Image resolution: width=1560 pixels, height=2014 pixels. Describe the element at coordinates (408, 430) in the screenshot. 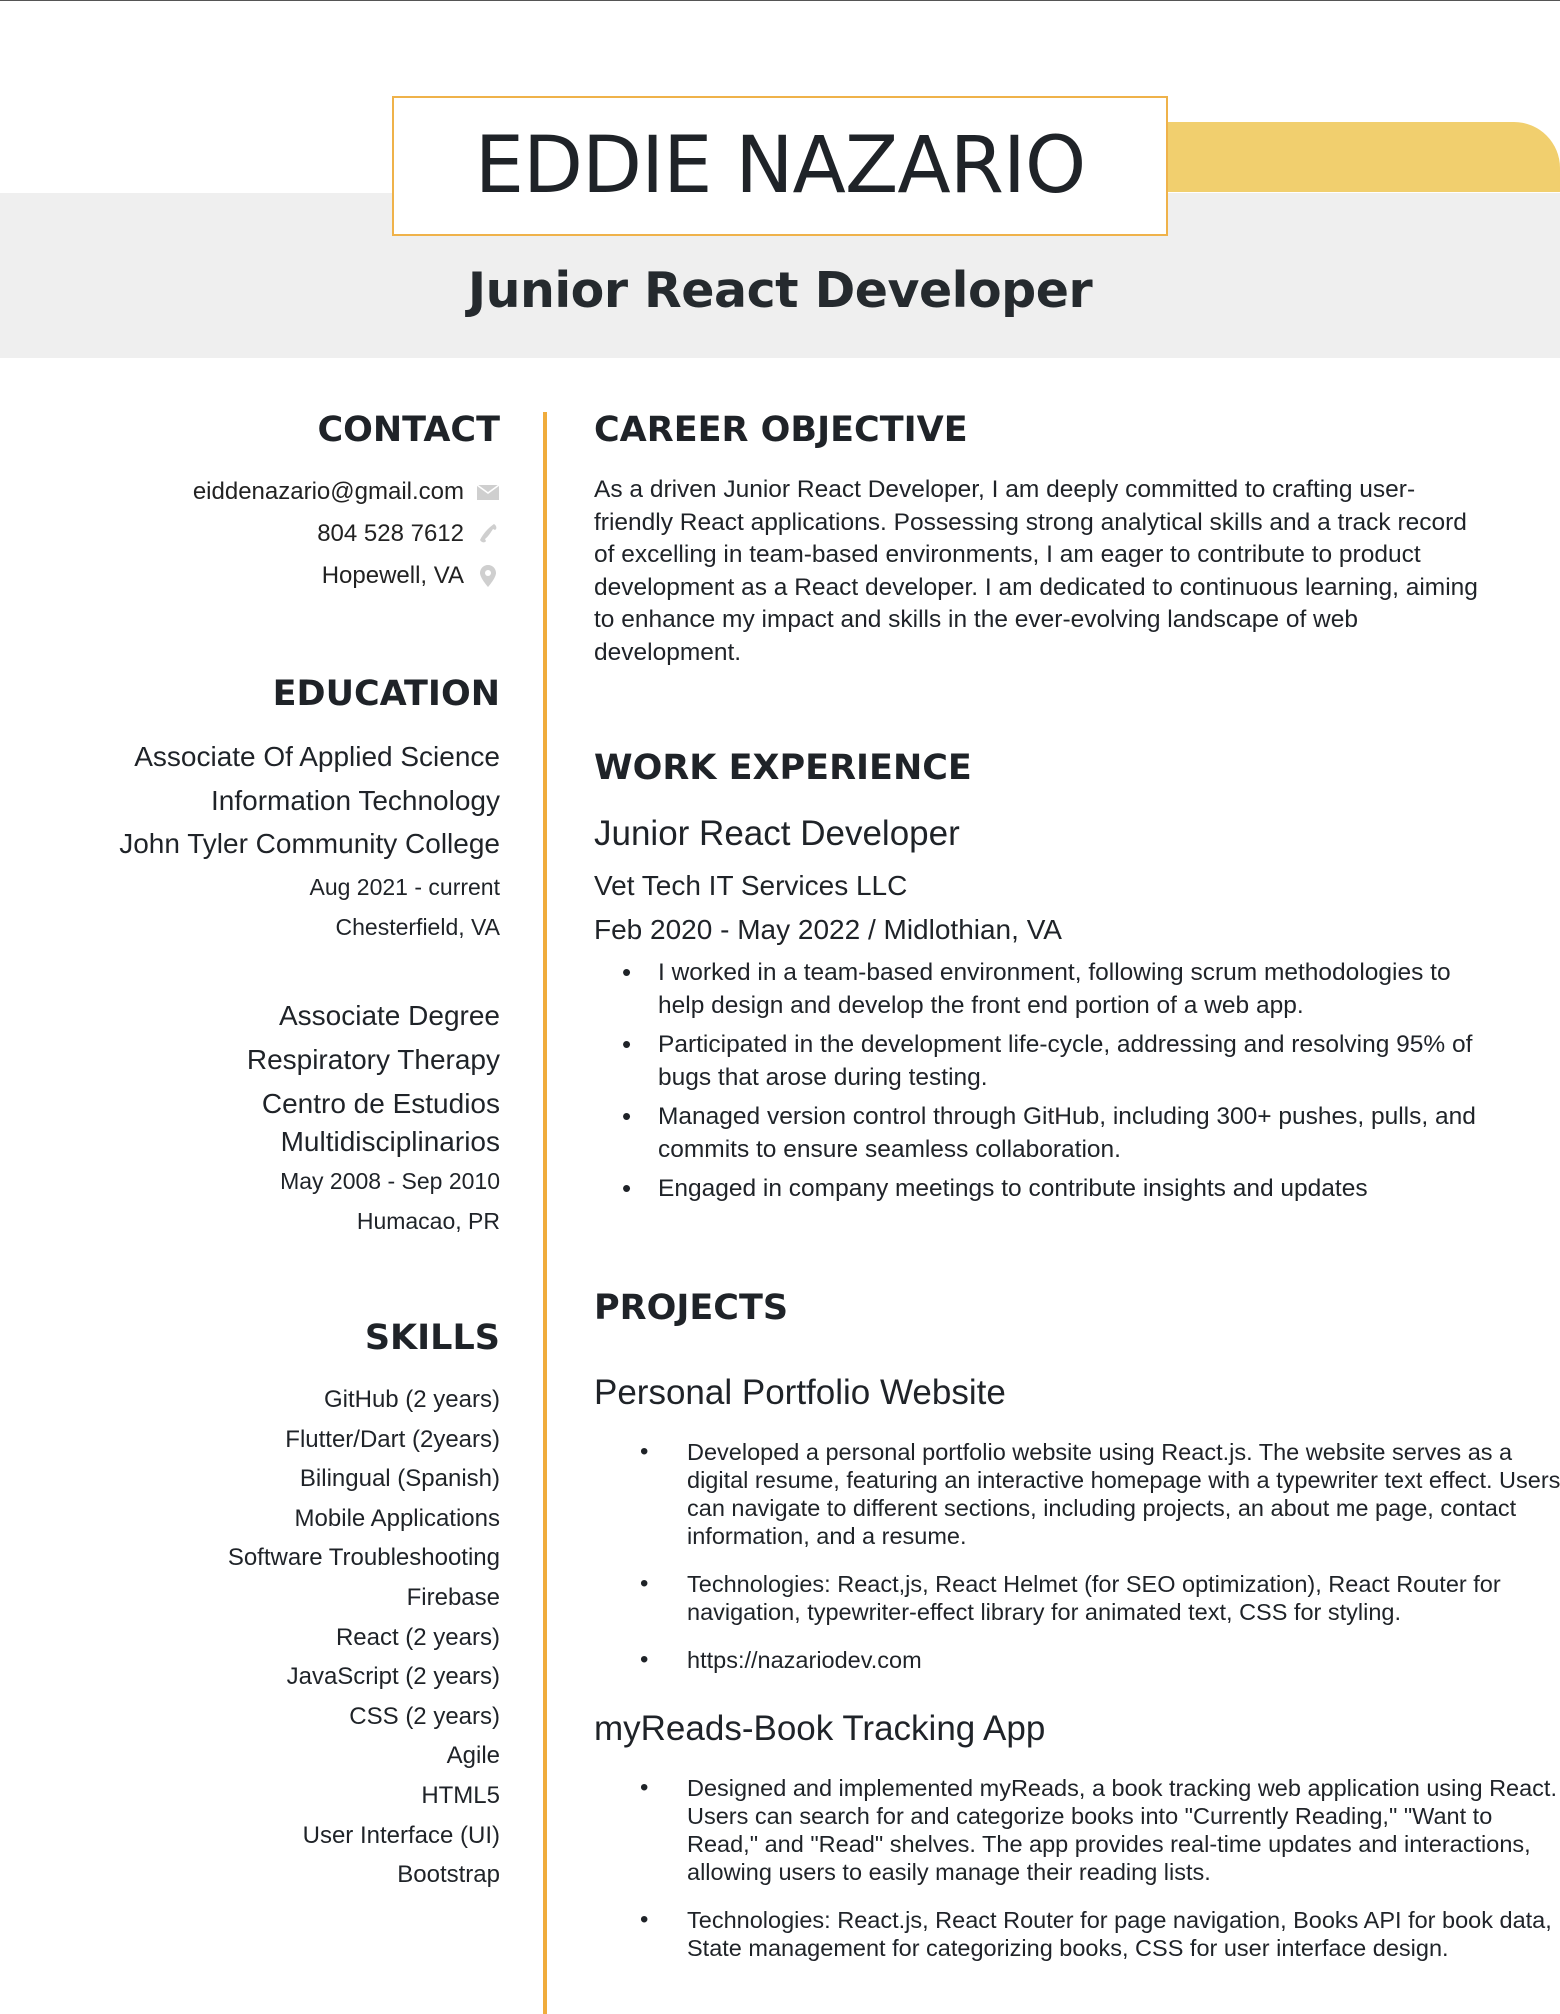

I see `contact-heading: CONTACT` at that location.